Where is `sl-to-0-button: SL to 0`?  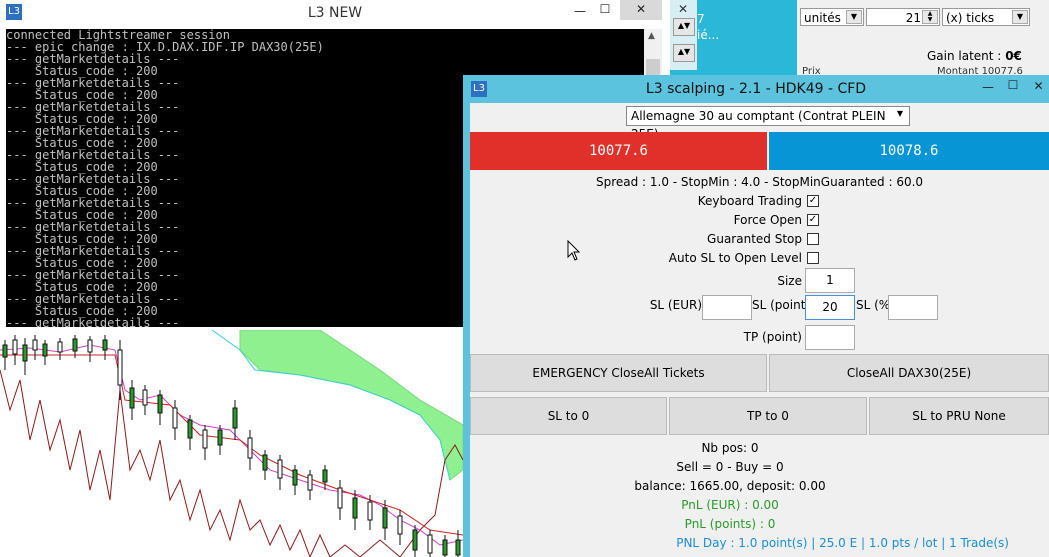
sl-to-0-button: SL to 0 is located at coordinates (568, 416).